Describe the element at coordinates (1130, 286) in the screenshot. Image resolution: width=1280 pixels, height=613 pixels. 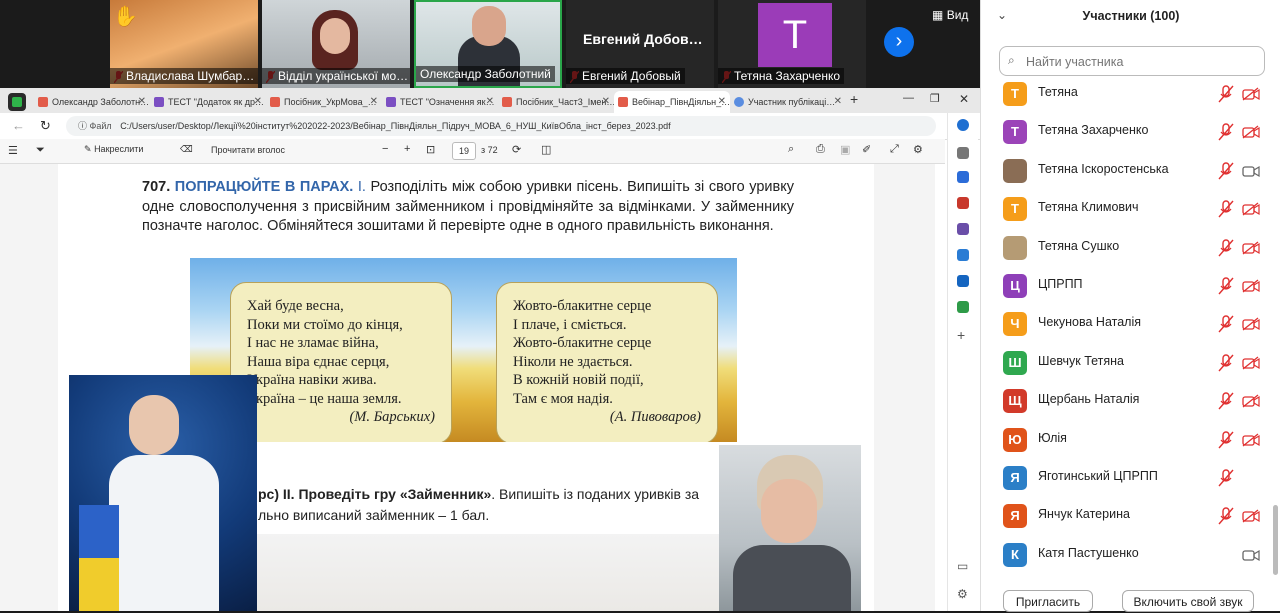
I see `participant-row: Ц ЦПРПП` at that location.